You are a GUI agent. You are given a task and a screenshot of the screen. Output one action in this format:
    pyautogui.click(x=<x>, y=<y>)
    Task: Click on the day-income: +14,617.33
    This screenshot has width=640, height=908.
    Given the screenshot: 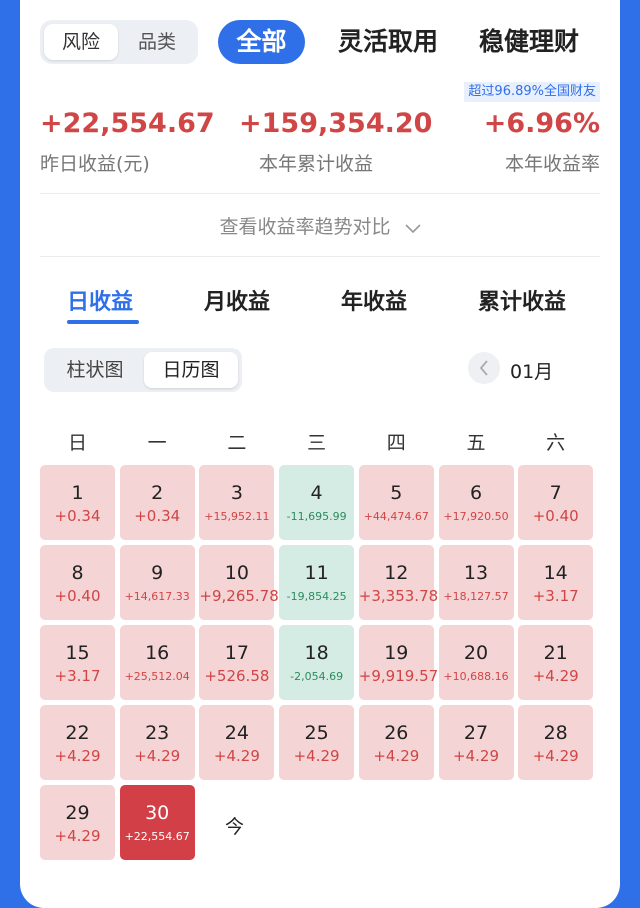 What is the action you would take?
    pyautogui.click(x=157, y=596)
    